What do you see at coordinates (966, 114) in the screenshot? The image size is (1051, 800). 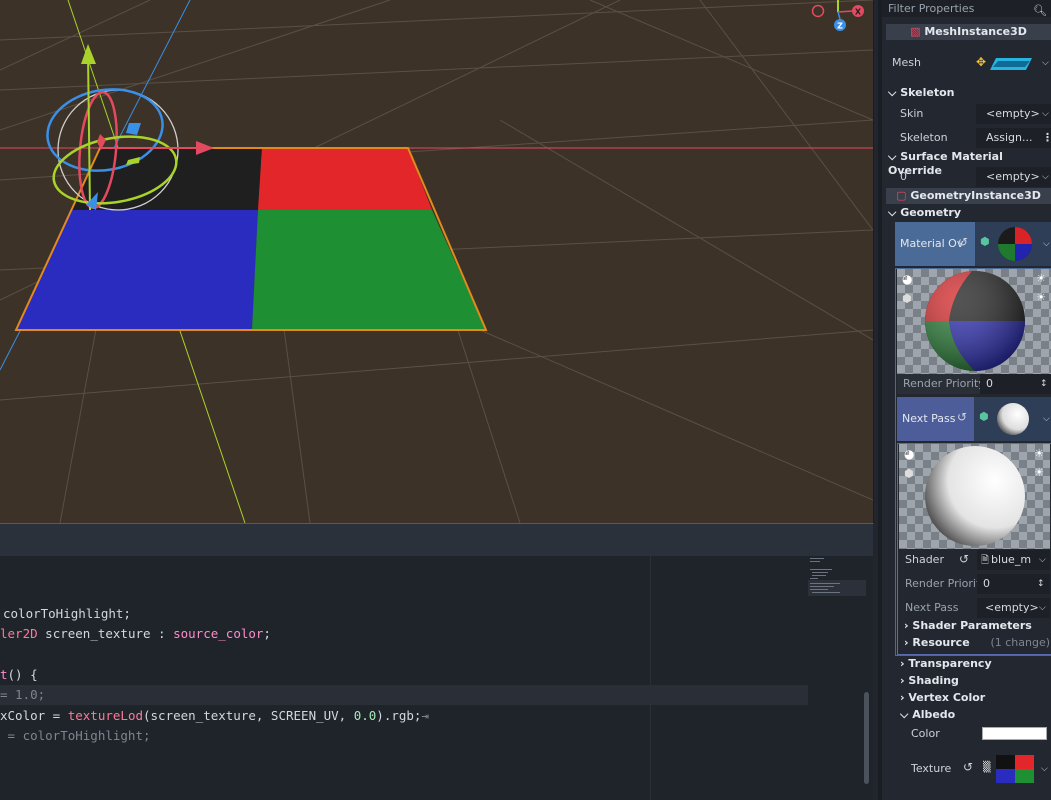 I see `skin-property: Skin <empty> ⌵` at bounding box center [966, 114].